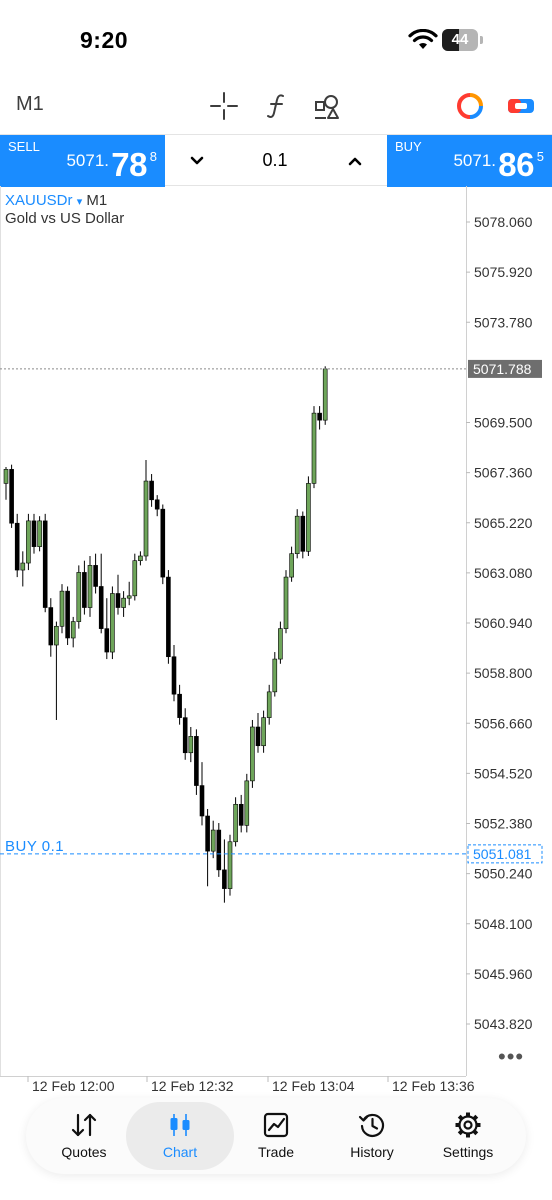  I want to click on nav-label: Chart, so click(180, 1152).